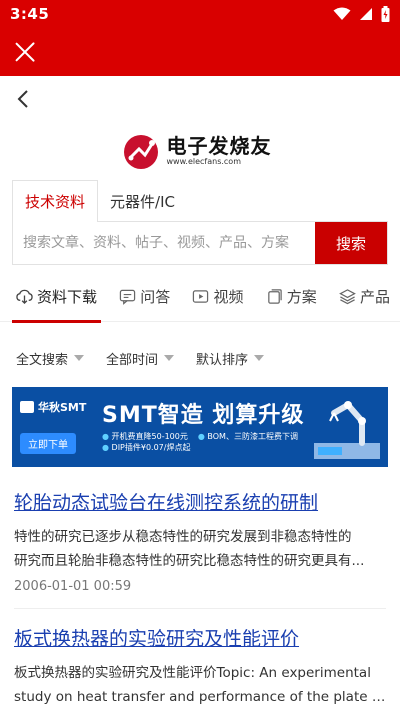 The height and width of the screenshot is (710, 400). Describe the element at coordinates (55, 201) in the screenshot. I see `tab-tech-docs: 技术资料` at that location.